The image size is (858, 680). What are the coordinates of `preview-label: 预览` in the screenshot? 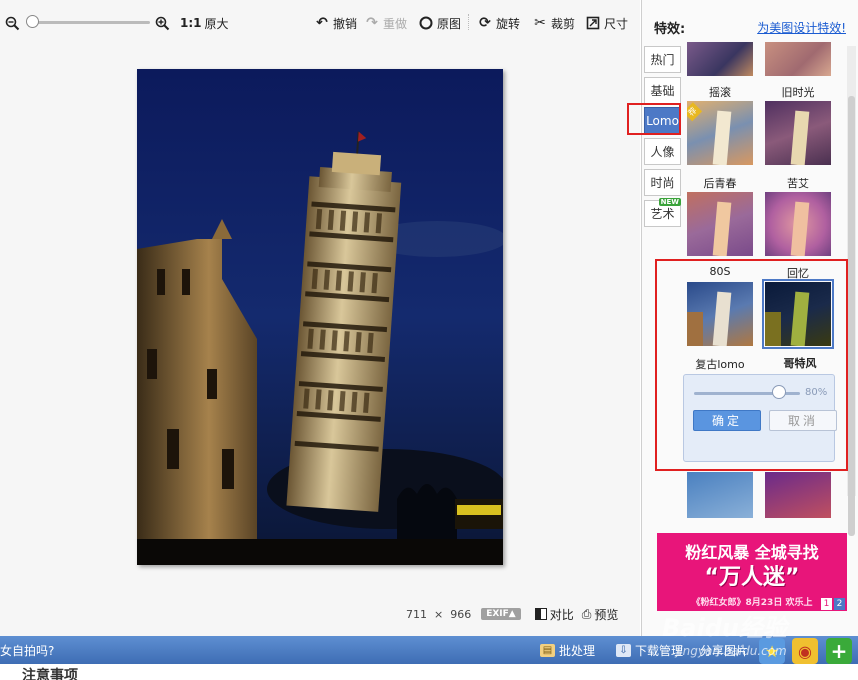 It's located at (606, 614).